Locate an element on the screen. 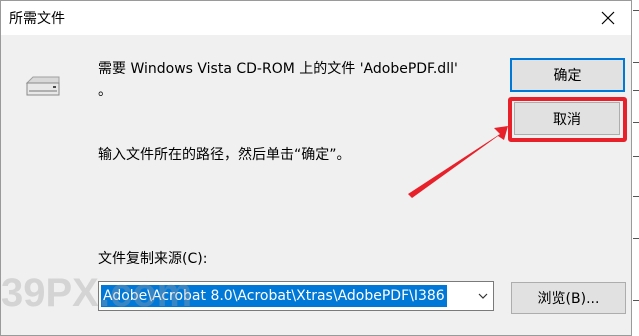  highlight-box is located at coordinates (567, 119).